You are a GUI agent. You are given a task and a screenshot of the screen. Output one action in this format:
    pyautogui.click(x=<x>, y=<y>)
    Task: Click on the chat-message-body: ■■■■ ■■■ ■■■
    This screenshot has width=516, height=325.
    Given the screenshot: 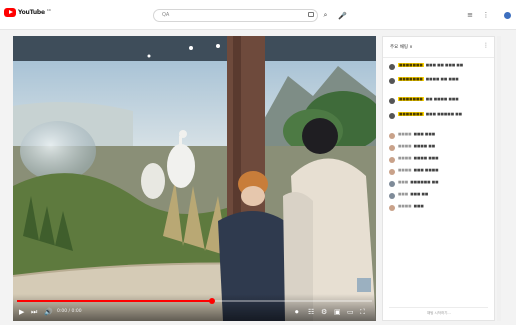 What is the action you would take?
    pyautogui.click(x=416, y=134)
    